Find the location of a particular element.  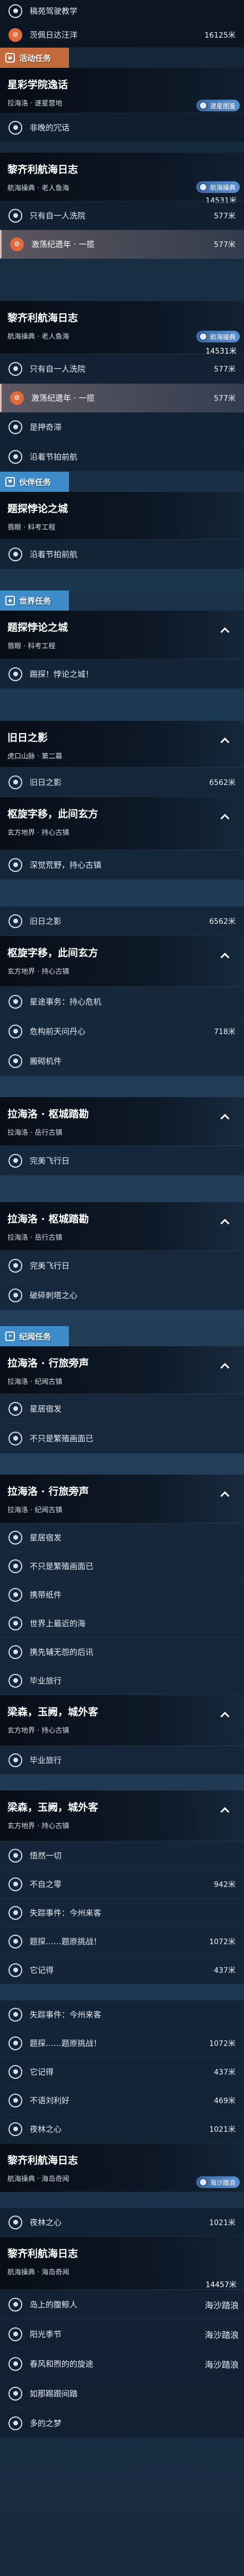

step-distance: 718米 is located at coordinates (225, 1031).